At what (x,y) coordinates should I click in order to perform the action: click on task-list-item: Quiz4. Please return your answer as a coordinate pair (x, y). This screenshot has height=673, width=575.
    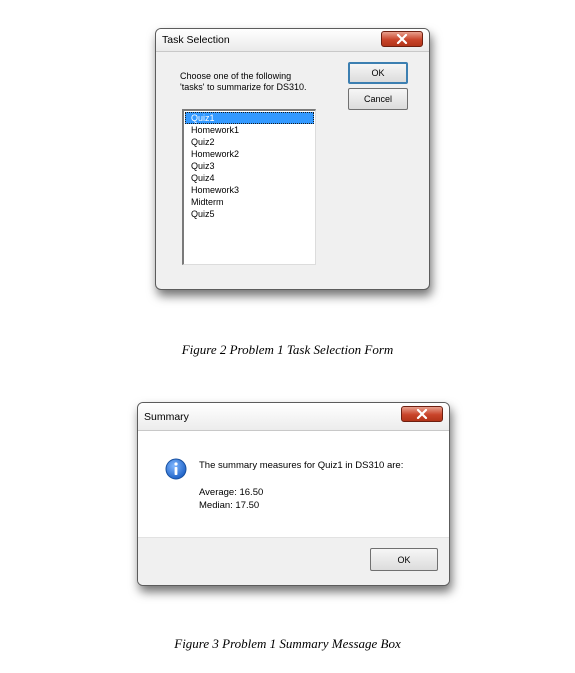
    Looking at the image, I should click on (249, 178).